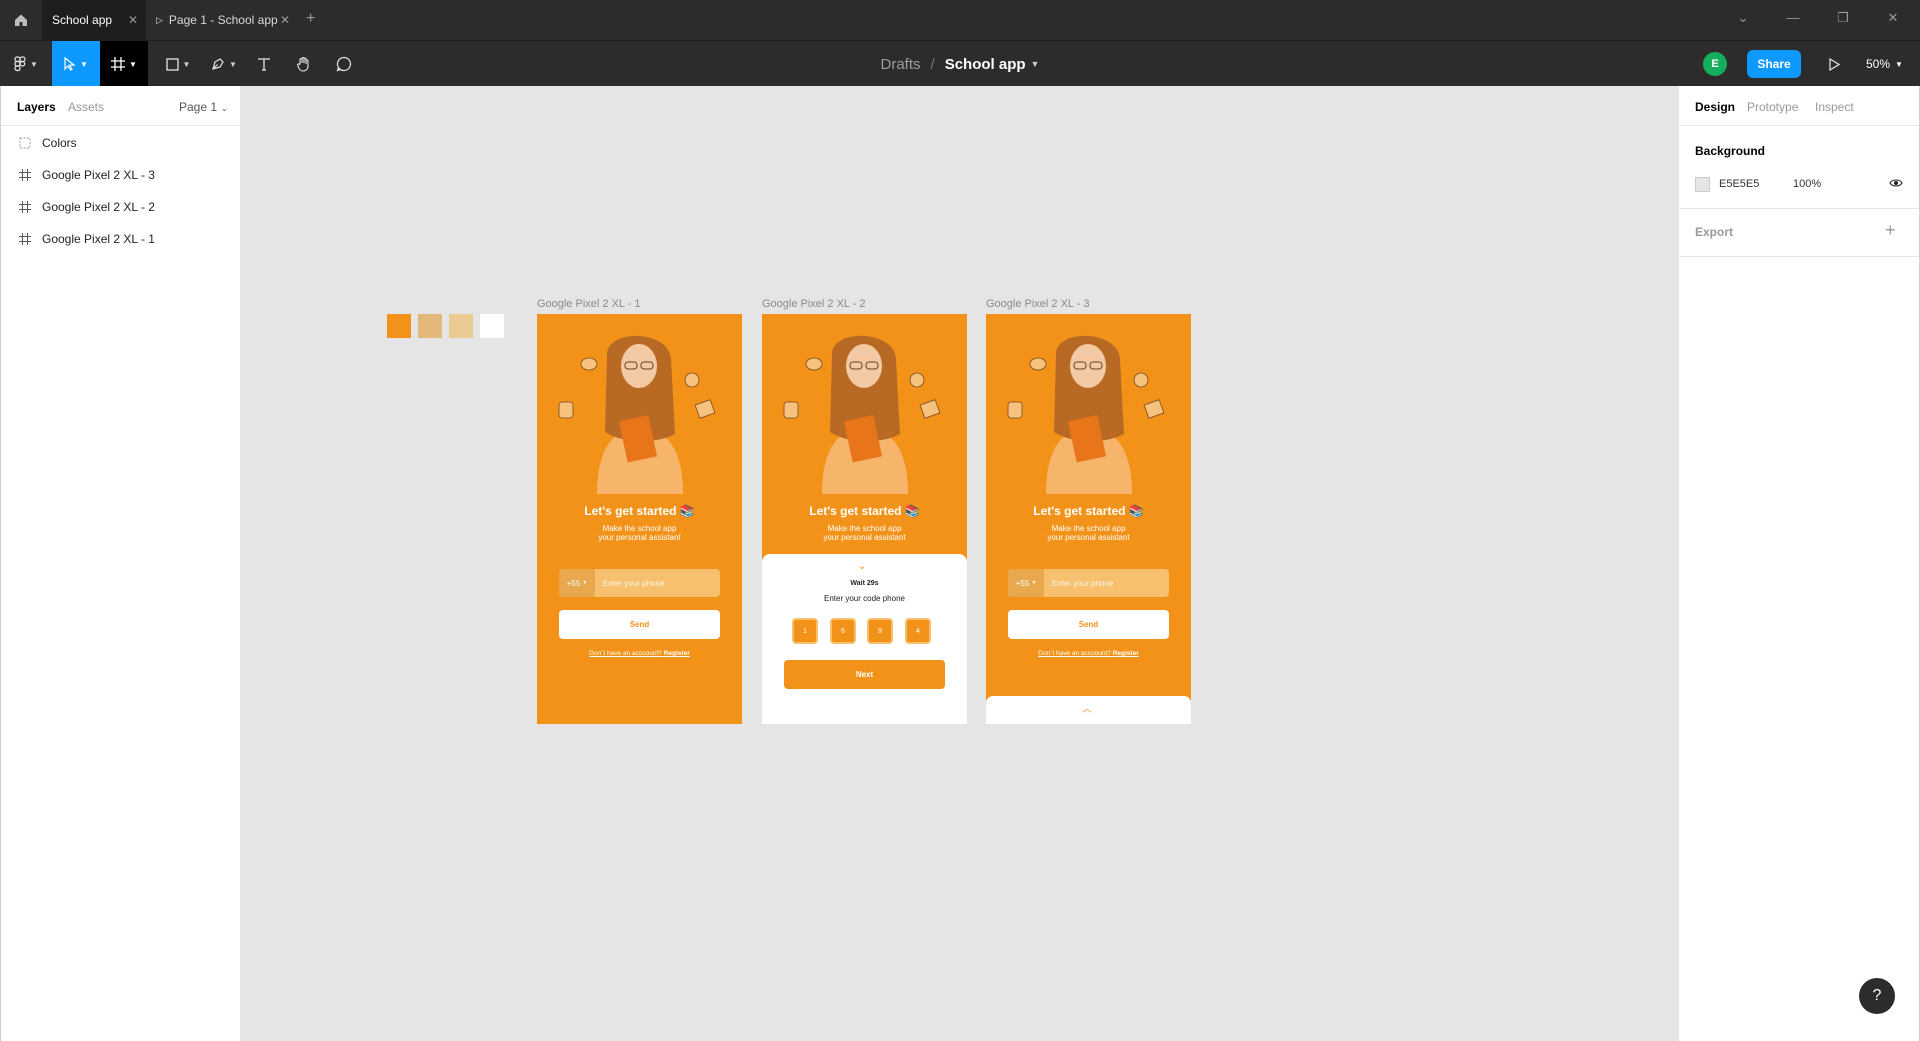 This screenshot has height=1041, width=1920. What do you see at coordinates (1834, 107) in the screenshot?
I see `tab-inspect: Inspect` at bounding box center [1834, 107].